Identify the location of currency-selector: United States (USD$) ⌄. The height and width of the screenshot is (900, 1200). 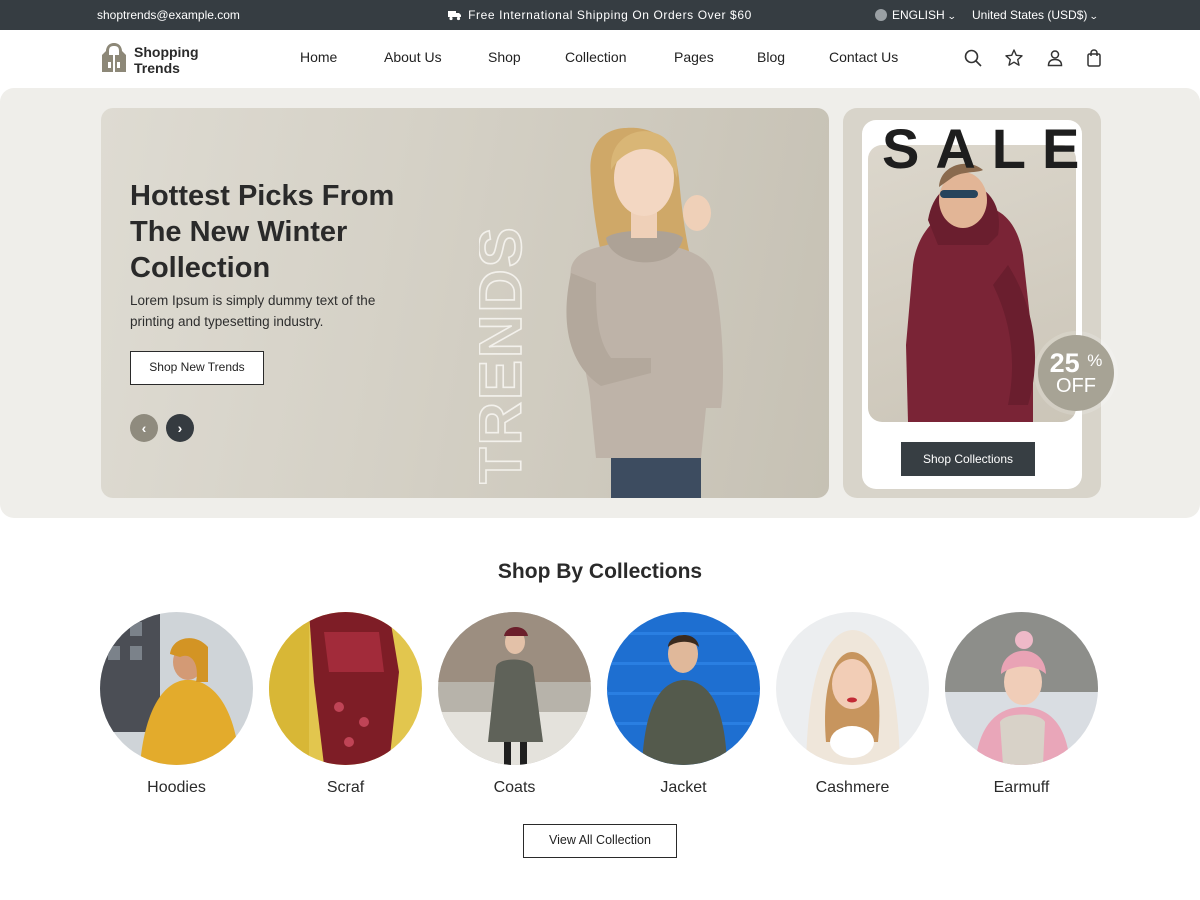
(1036, 15).